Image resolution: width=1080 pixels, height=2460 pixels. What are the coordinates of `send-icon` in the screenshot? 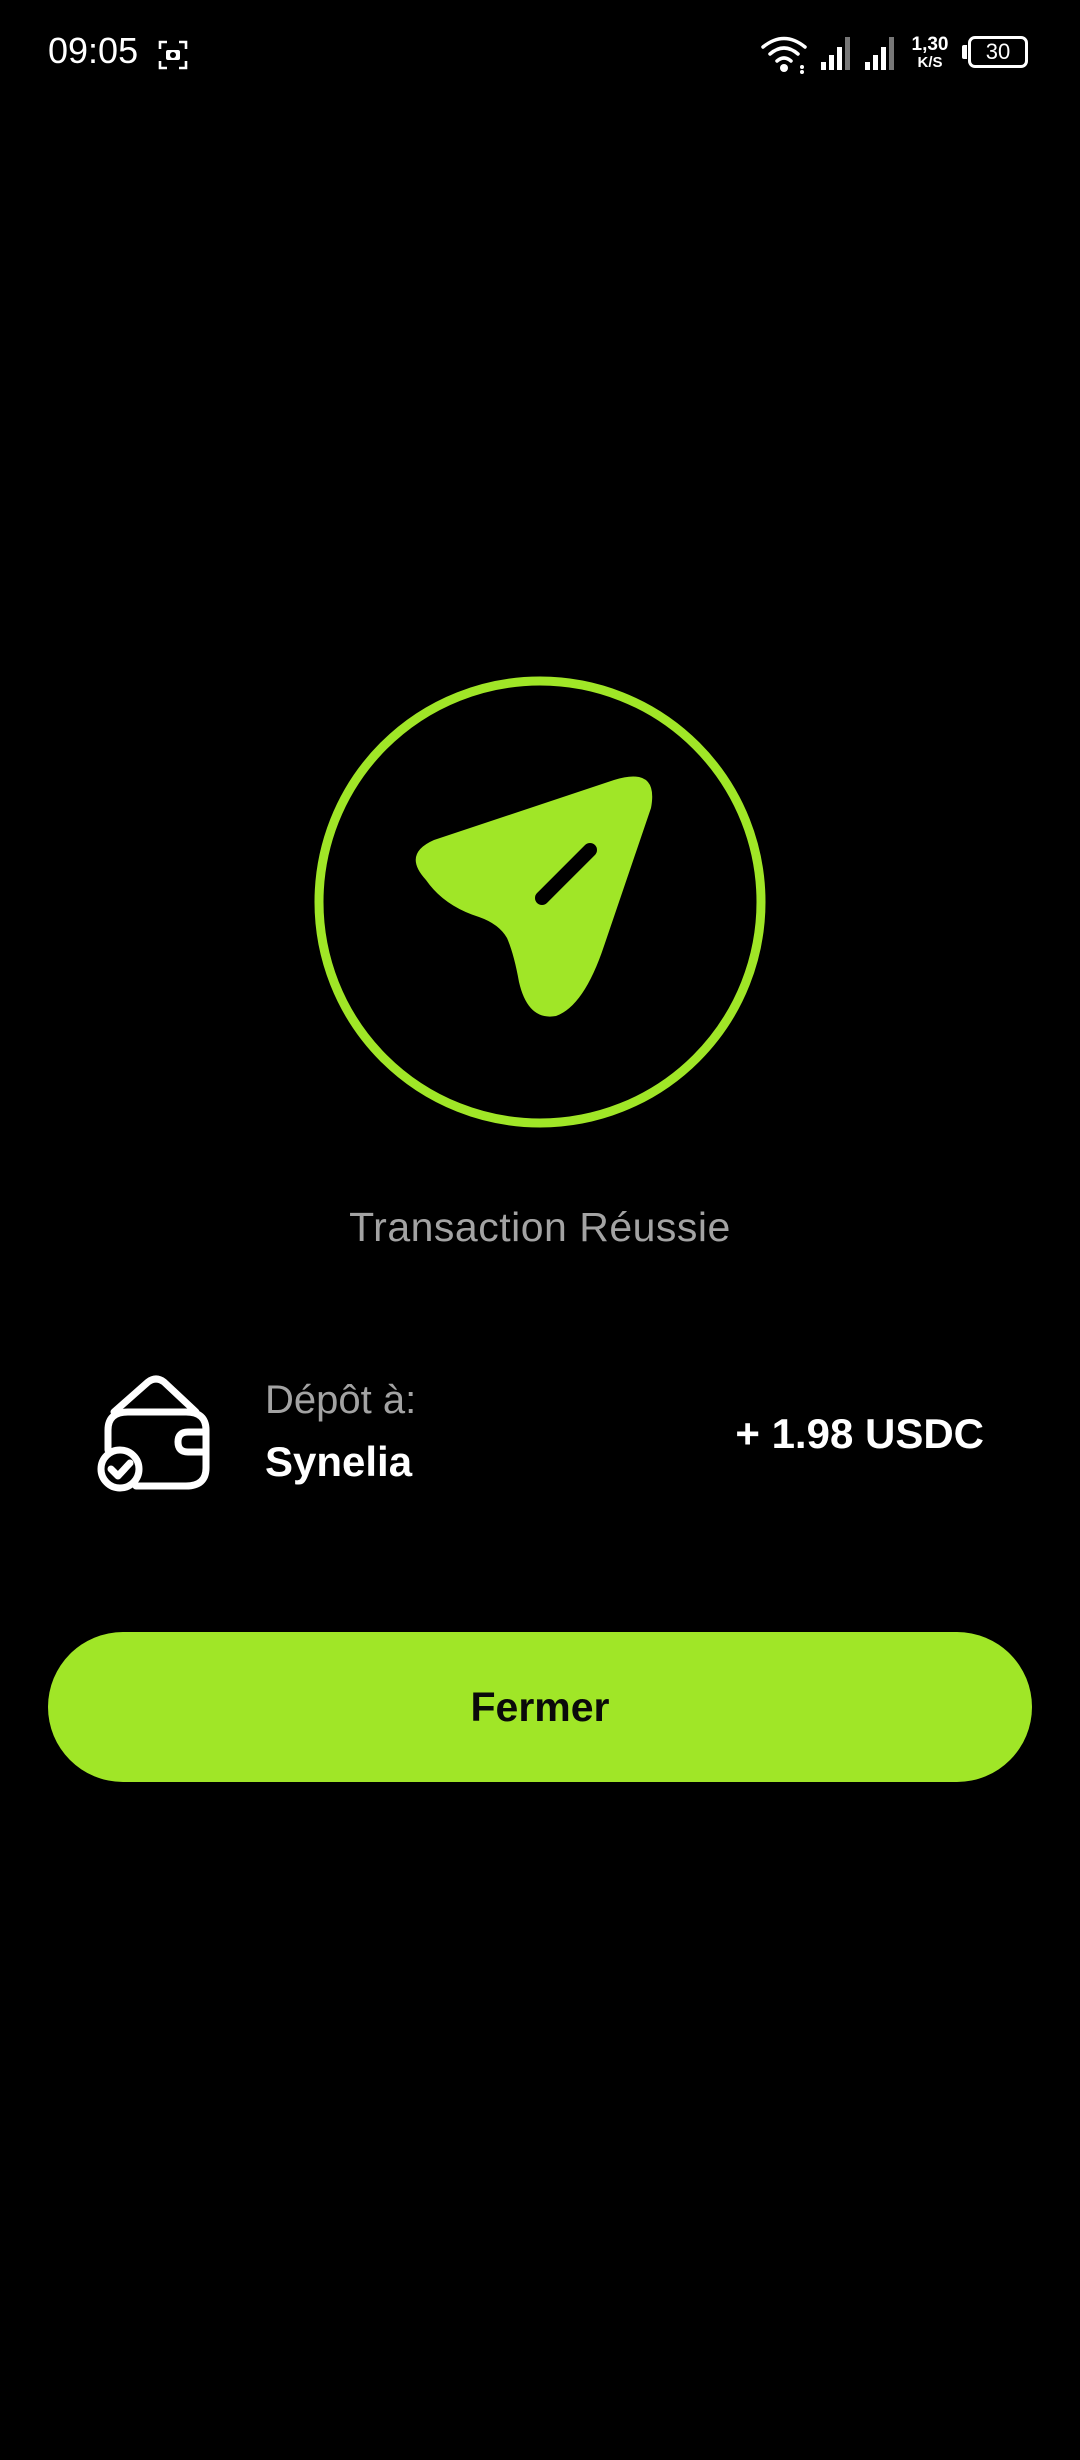 It's located at (540, 902).